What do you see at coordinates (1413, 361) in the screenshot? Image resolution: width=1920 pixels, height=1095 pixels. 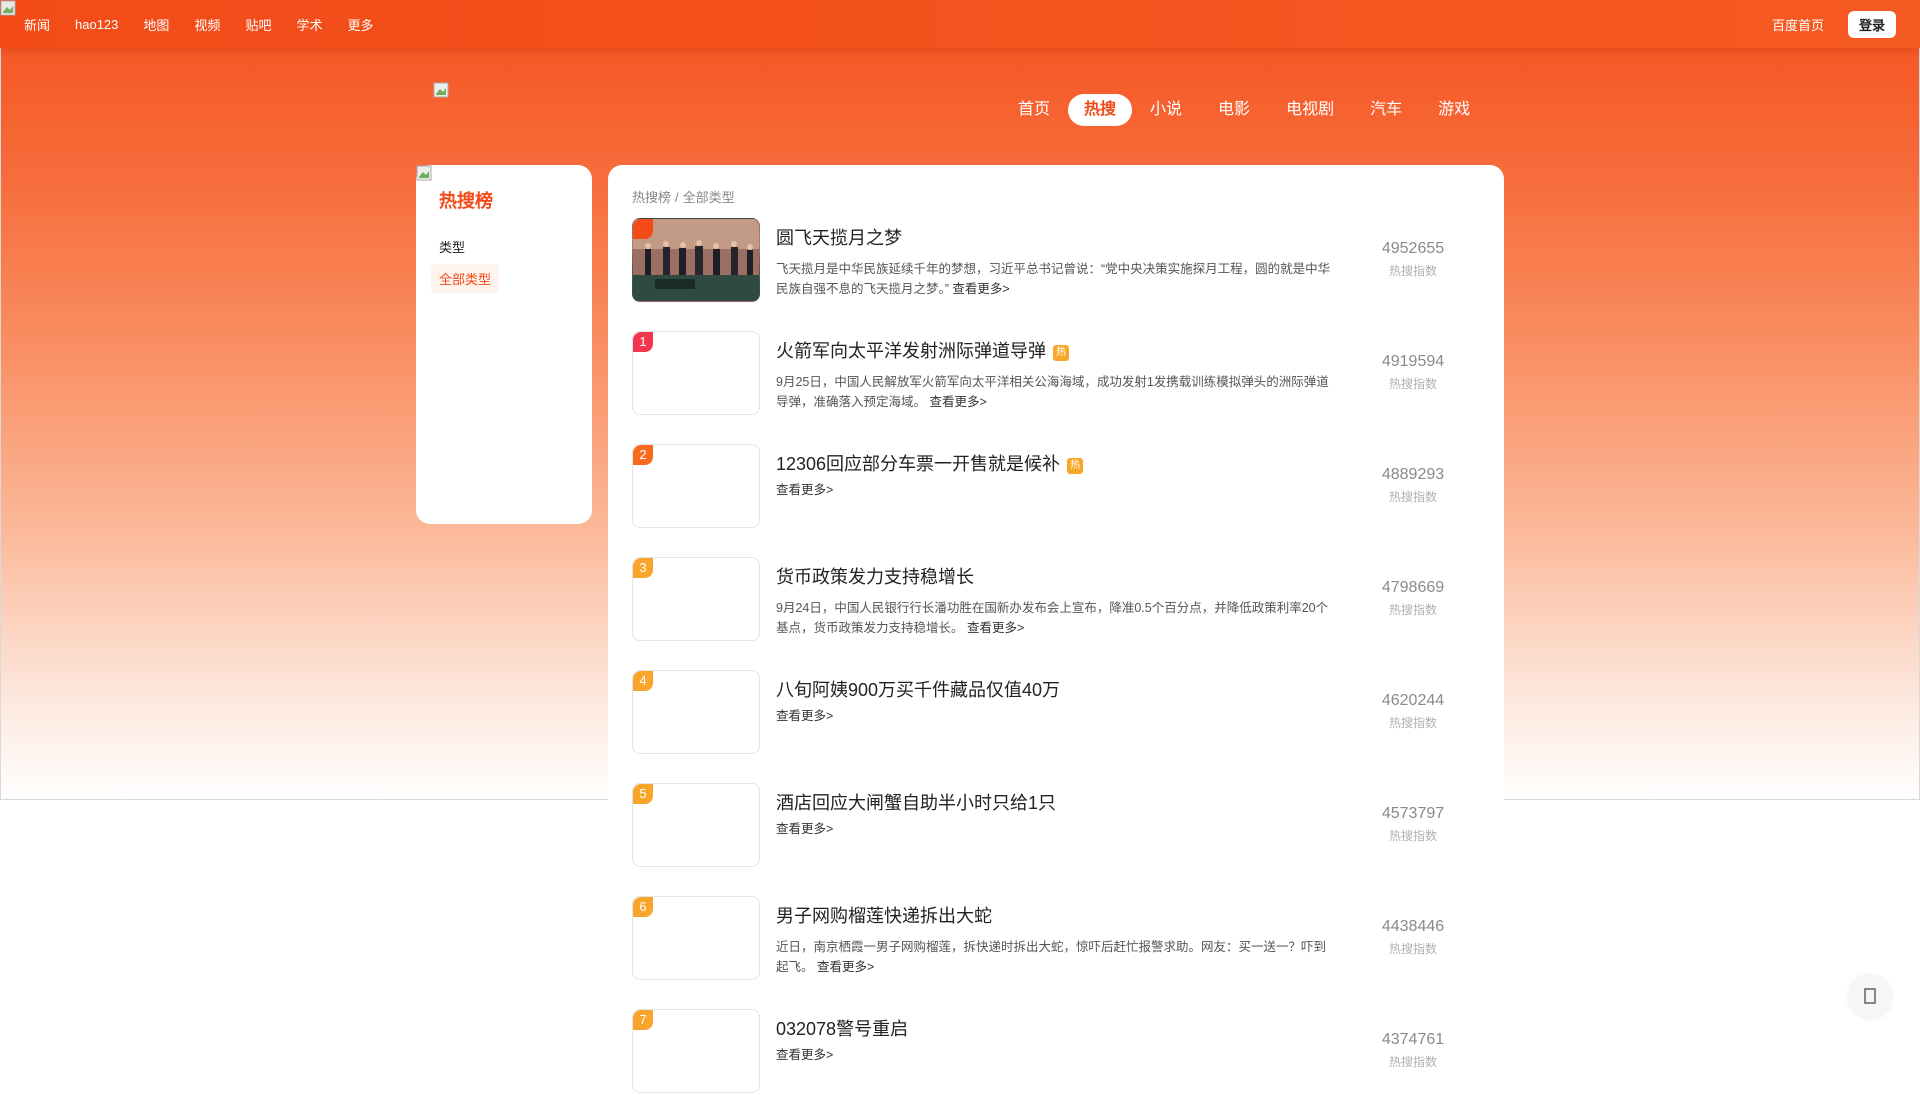 I see `hot-score-value: 4919594` at bounding box center [1413, 361].